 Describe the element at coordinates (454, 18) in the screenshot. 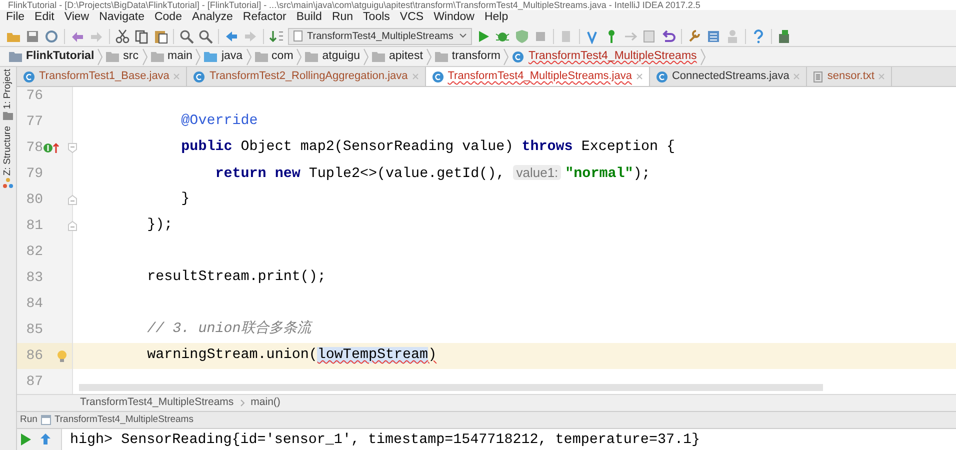

I see `menu-item: Window` at that location.